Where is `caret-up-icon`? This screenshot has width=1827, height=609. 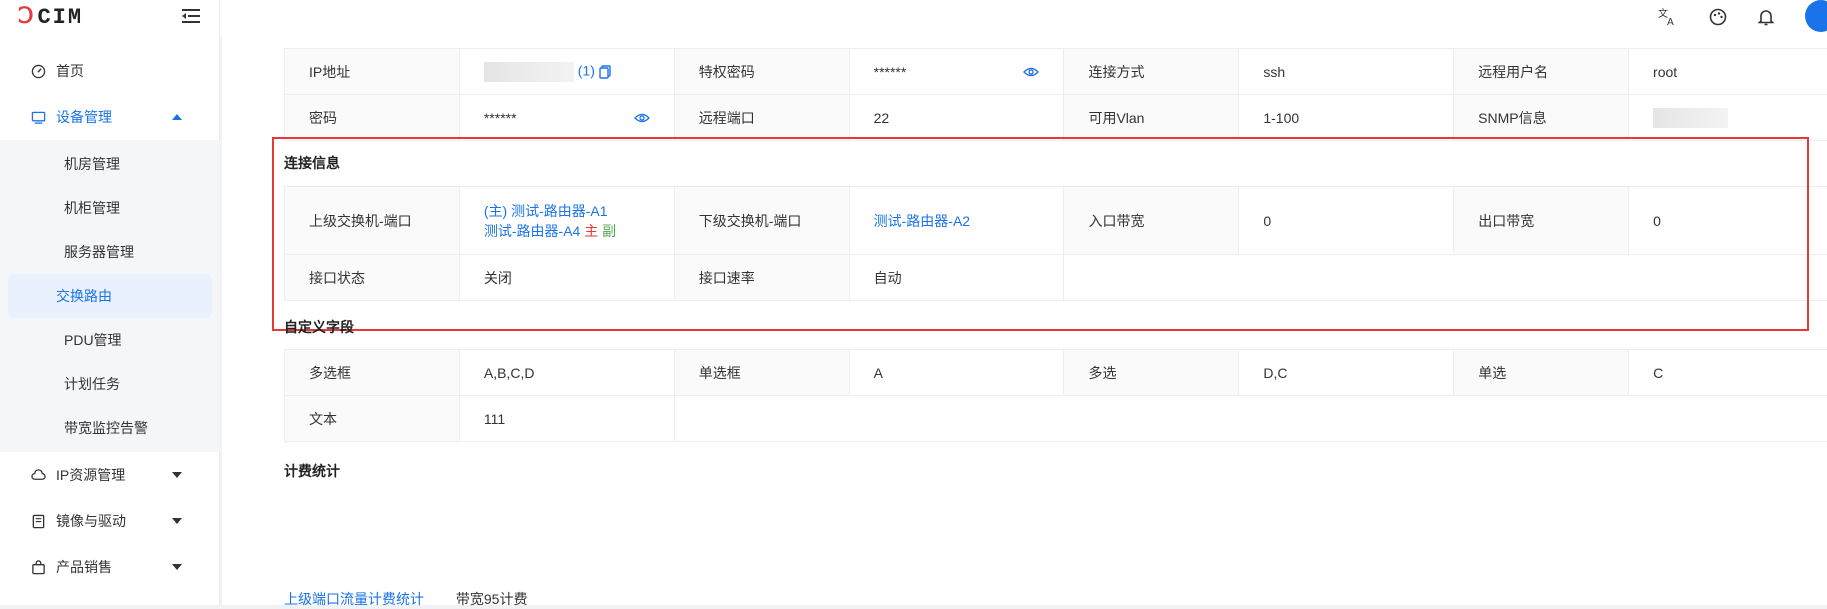 caret-up-icon is located at coordinates (177, 117).